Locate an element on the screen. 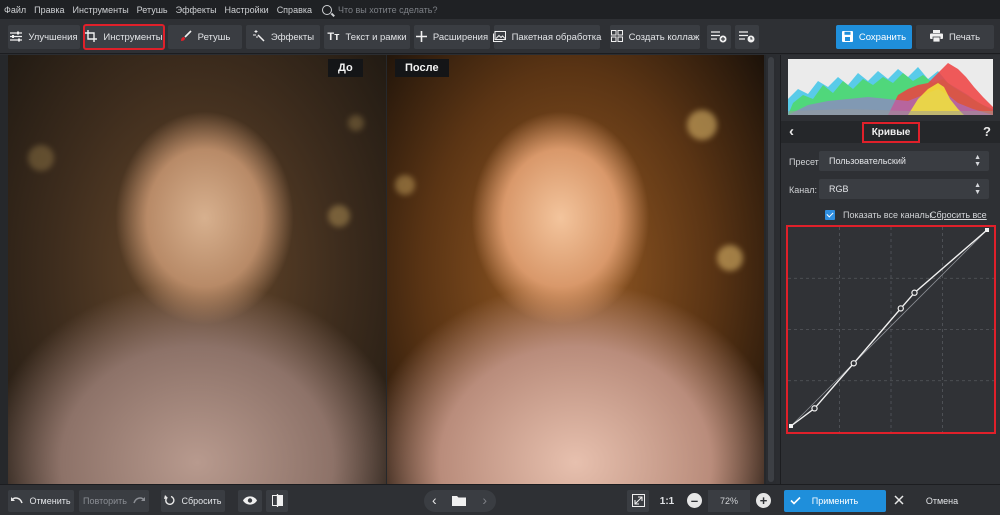  floppy-disk-icon is located at coordinates (847, 37).